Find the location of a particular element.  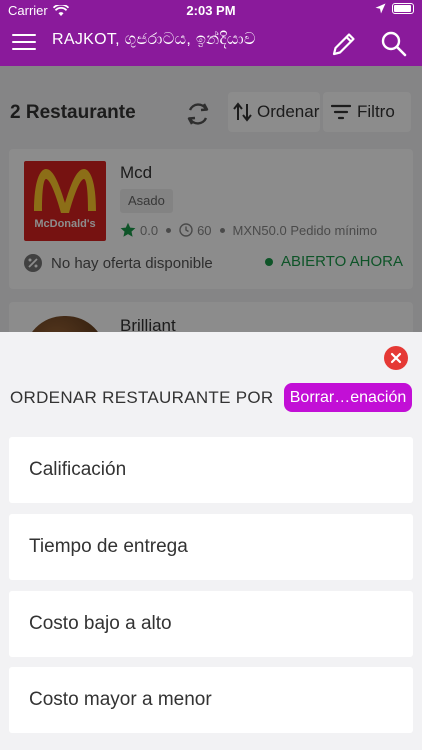

nav-bar: RAJKOT, ගුජරාටය, ඉන්දියාව is located at coordinates (211, 44).